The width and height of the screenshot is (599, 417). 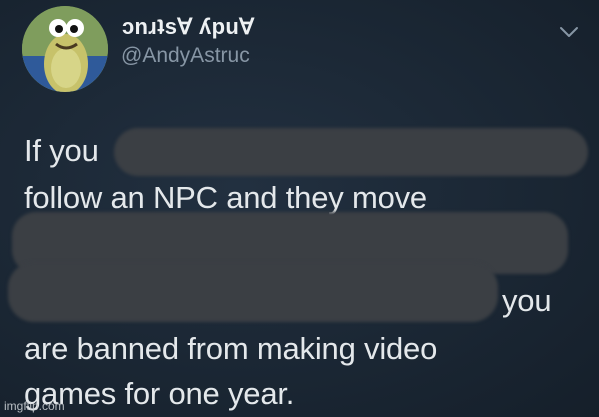 I want to click on display-name: ɔnɹʇsⱯ ʎpuⱯ, so click(x=188, y=27).